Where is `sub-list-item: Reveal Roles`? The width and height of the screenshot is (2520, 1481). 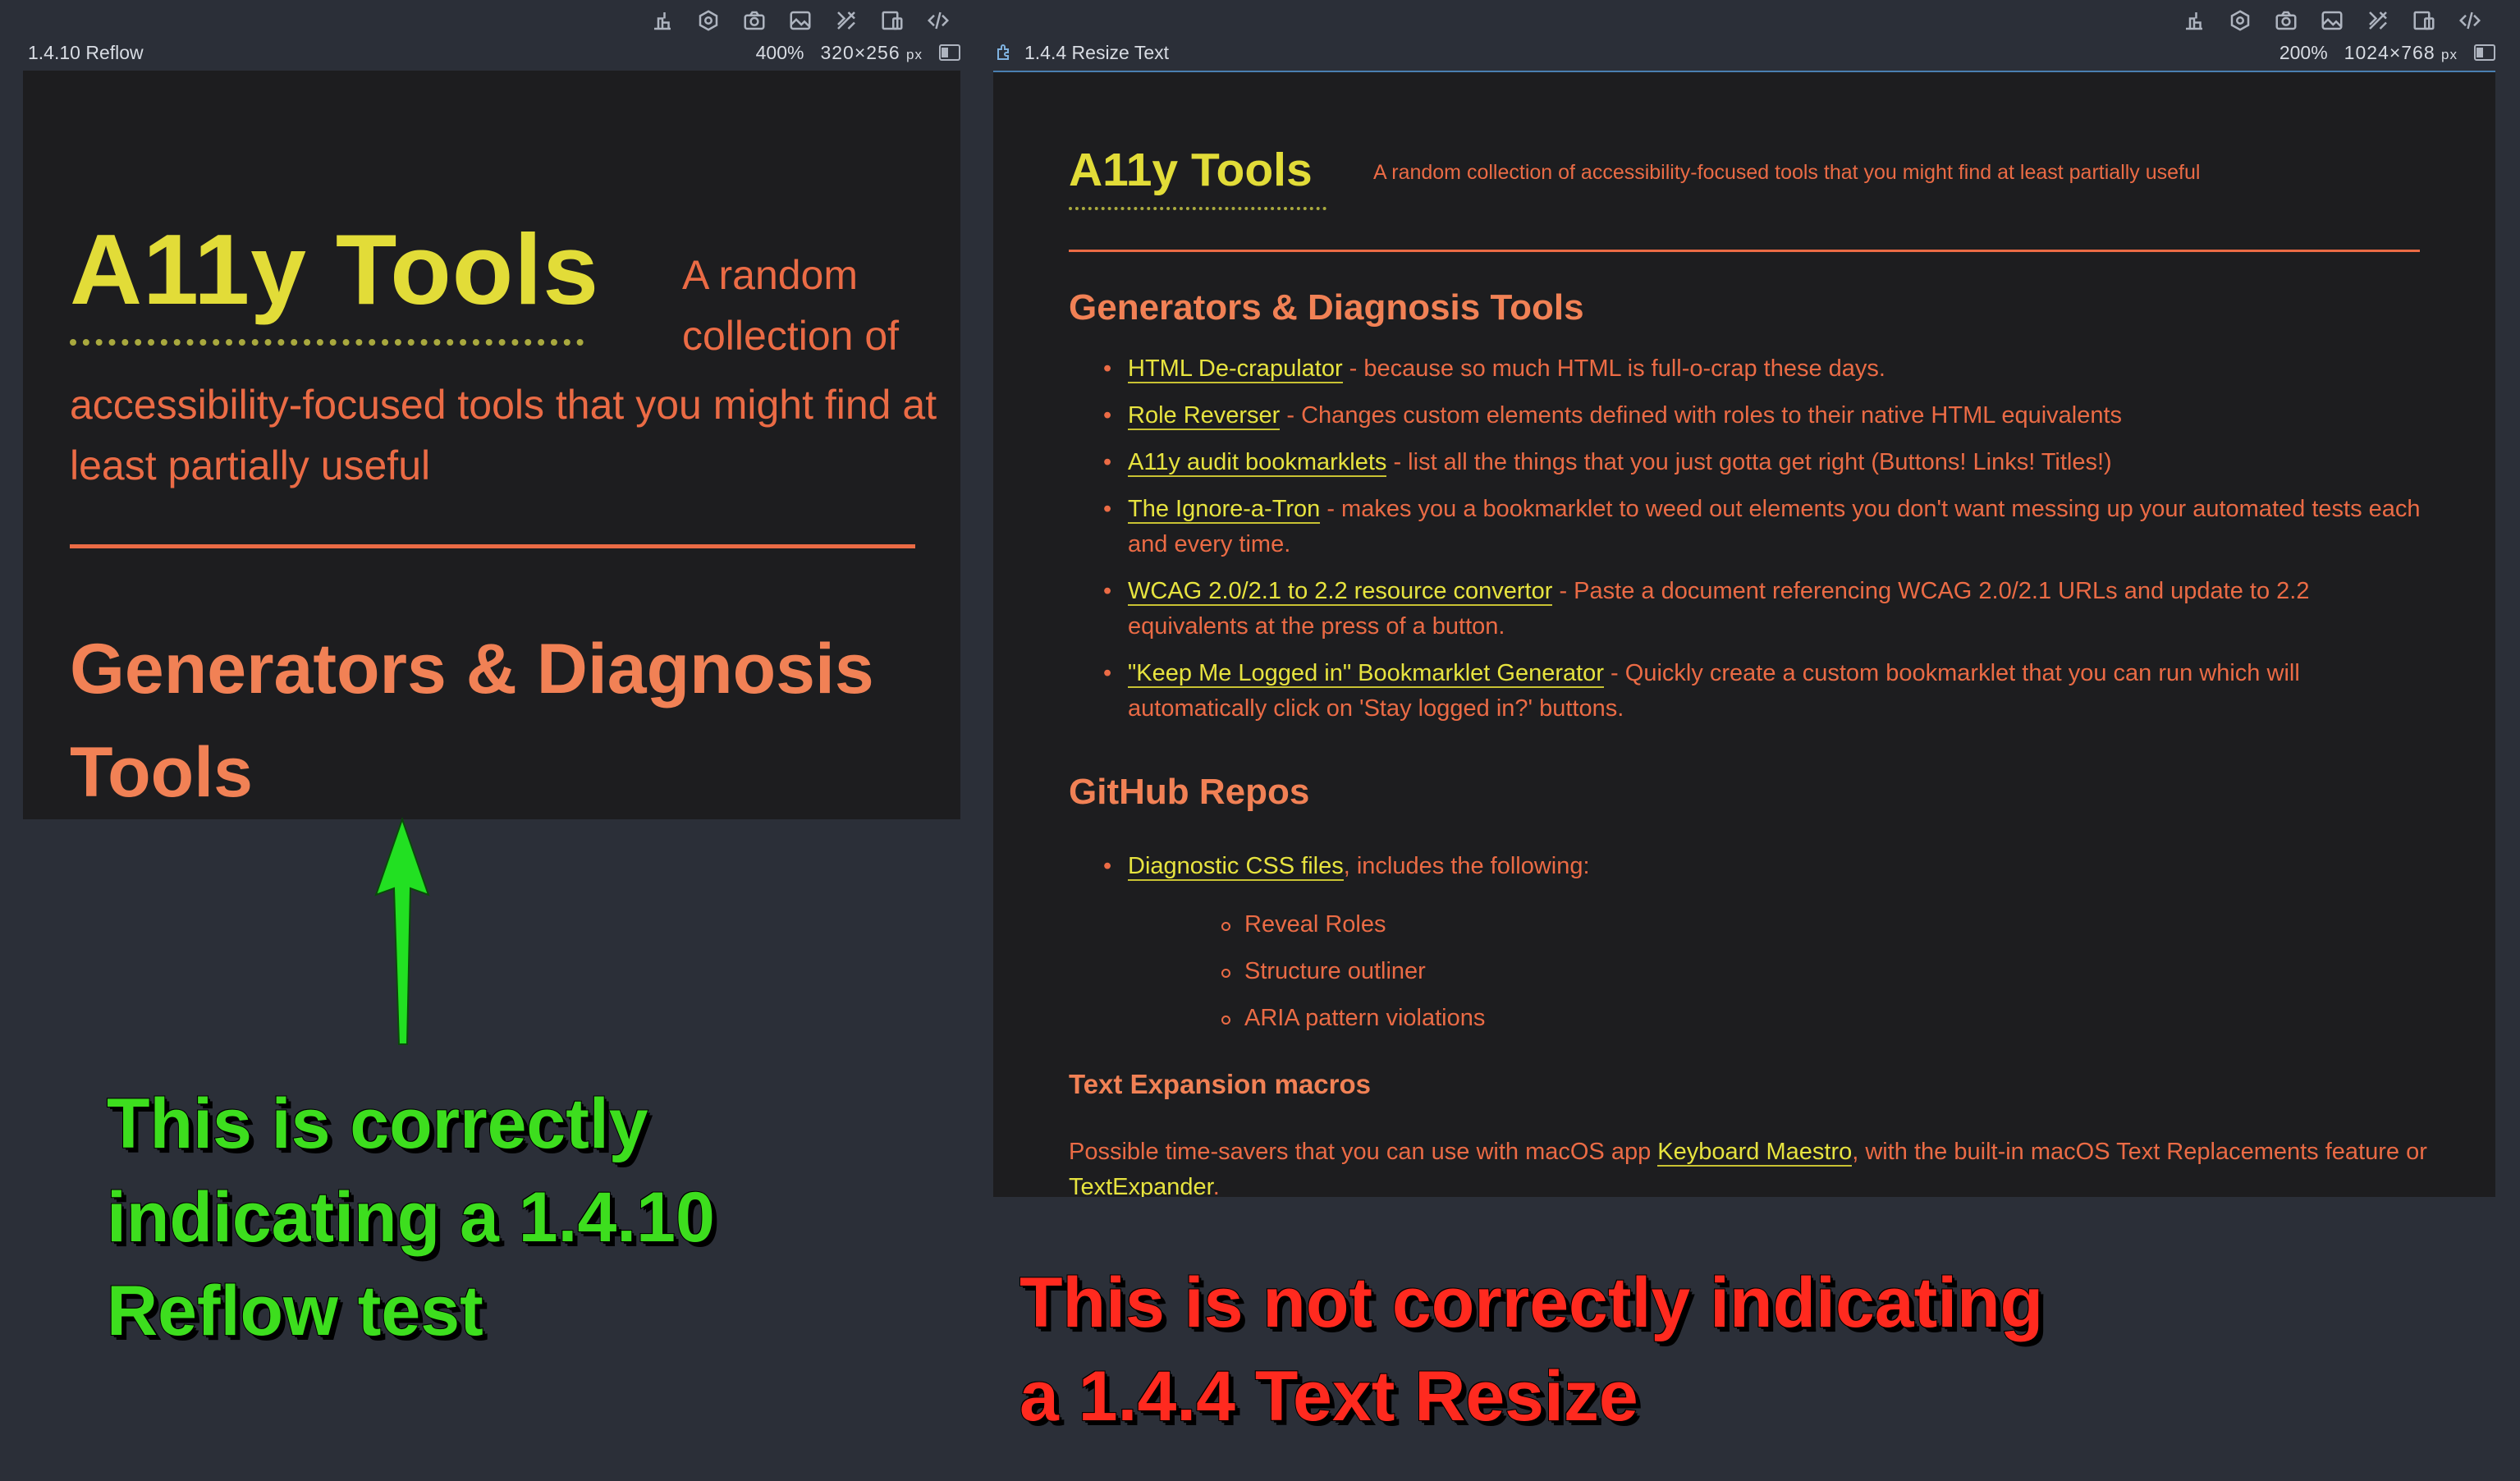 sub-list-item: Reveal Roles is located at coordinates (1387, 924).